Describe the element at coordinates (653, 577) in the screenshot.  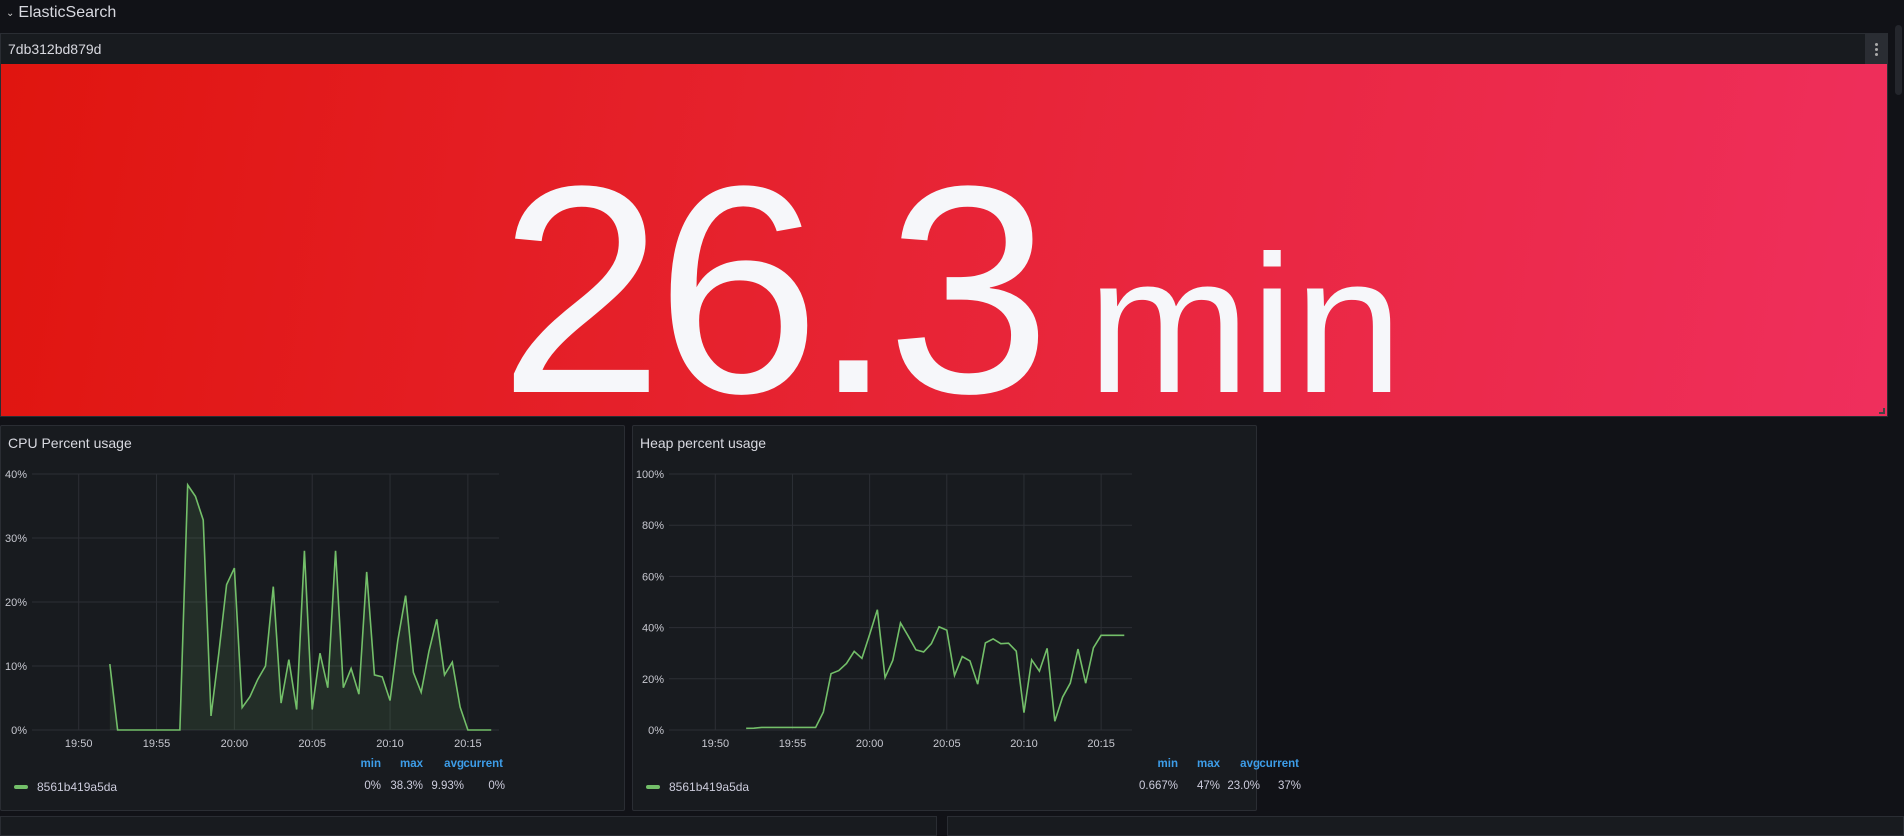
I see `y-tick-label: 60%` at that location.